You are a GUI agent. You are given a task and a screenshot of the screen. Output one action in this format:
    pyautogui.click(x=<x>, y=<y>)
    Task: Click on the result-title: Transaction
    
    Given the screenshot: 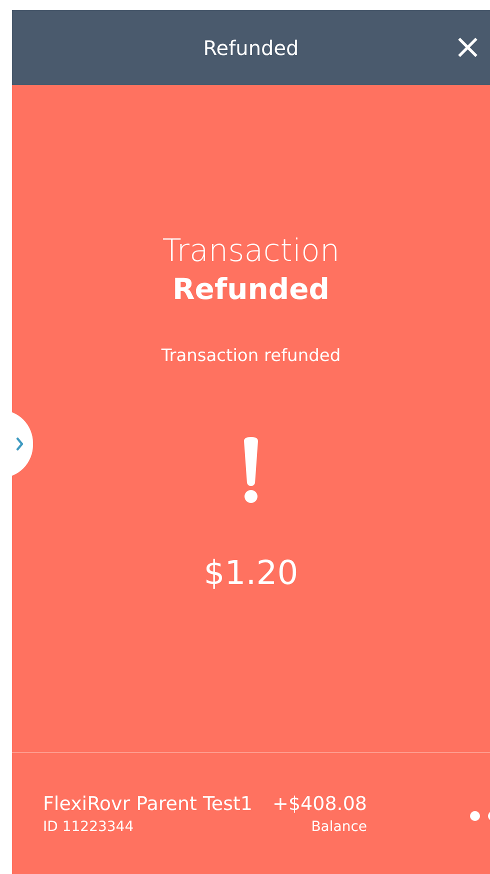 What is the action you would take?
    pyautogui.click(x=251, y=251)
    